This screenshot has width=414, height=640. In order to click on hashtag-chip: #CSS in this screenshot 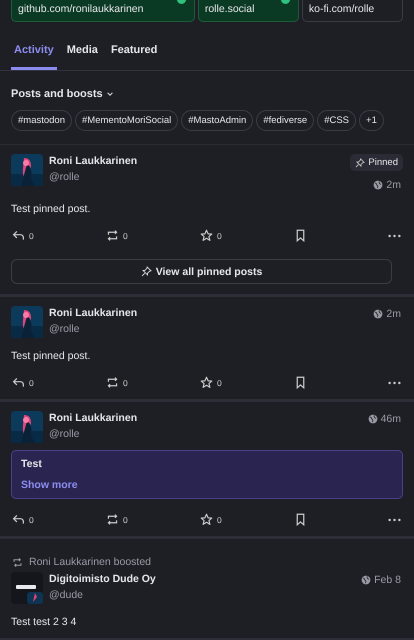, I will do `click(336, 120)`.